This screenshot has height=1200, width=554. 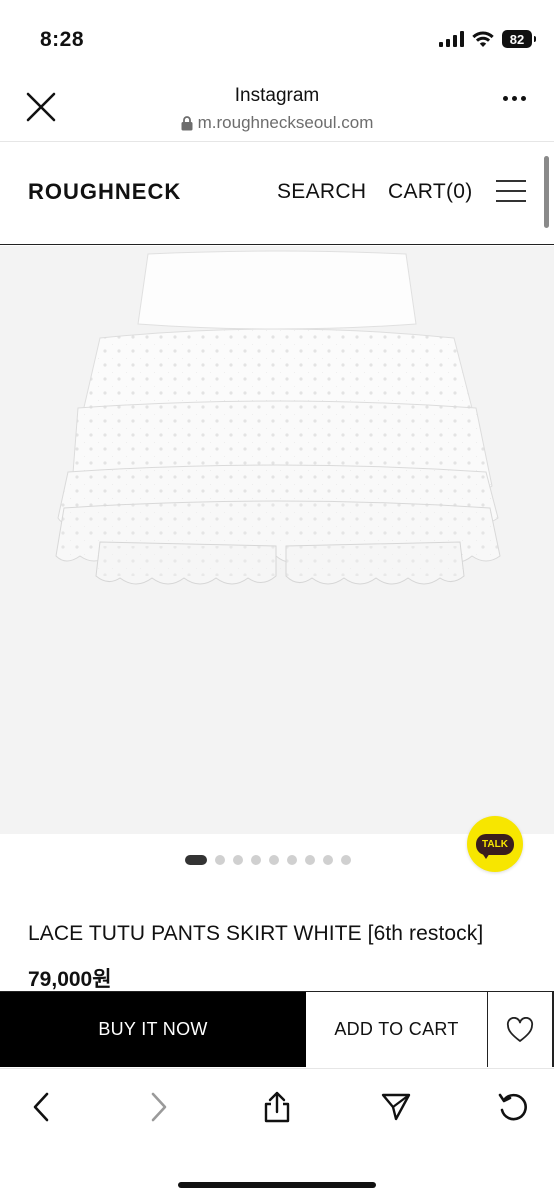 I want to click on browser-toolbar, so click(x=277, y=1134).